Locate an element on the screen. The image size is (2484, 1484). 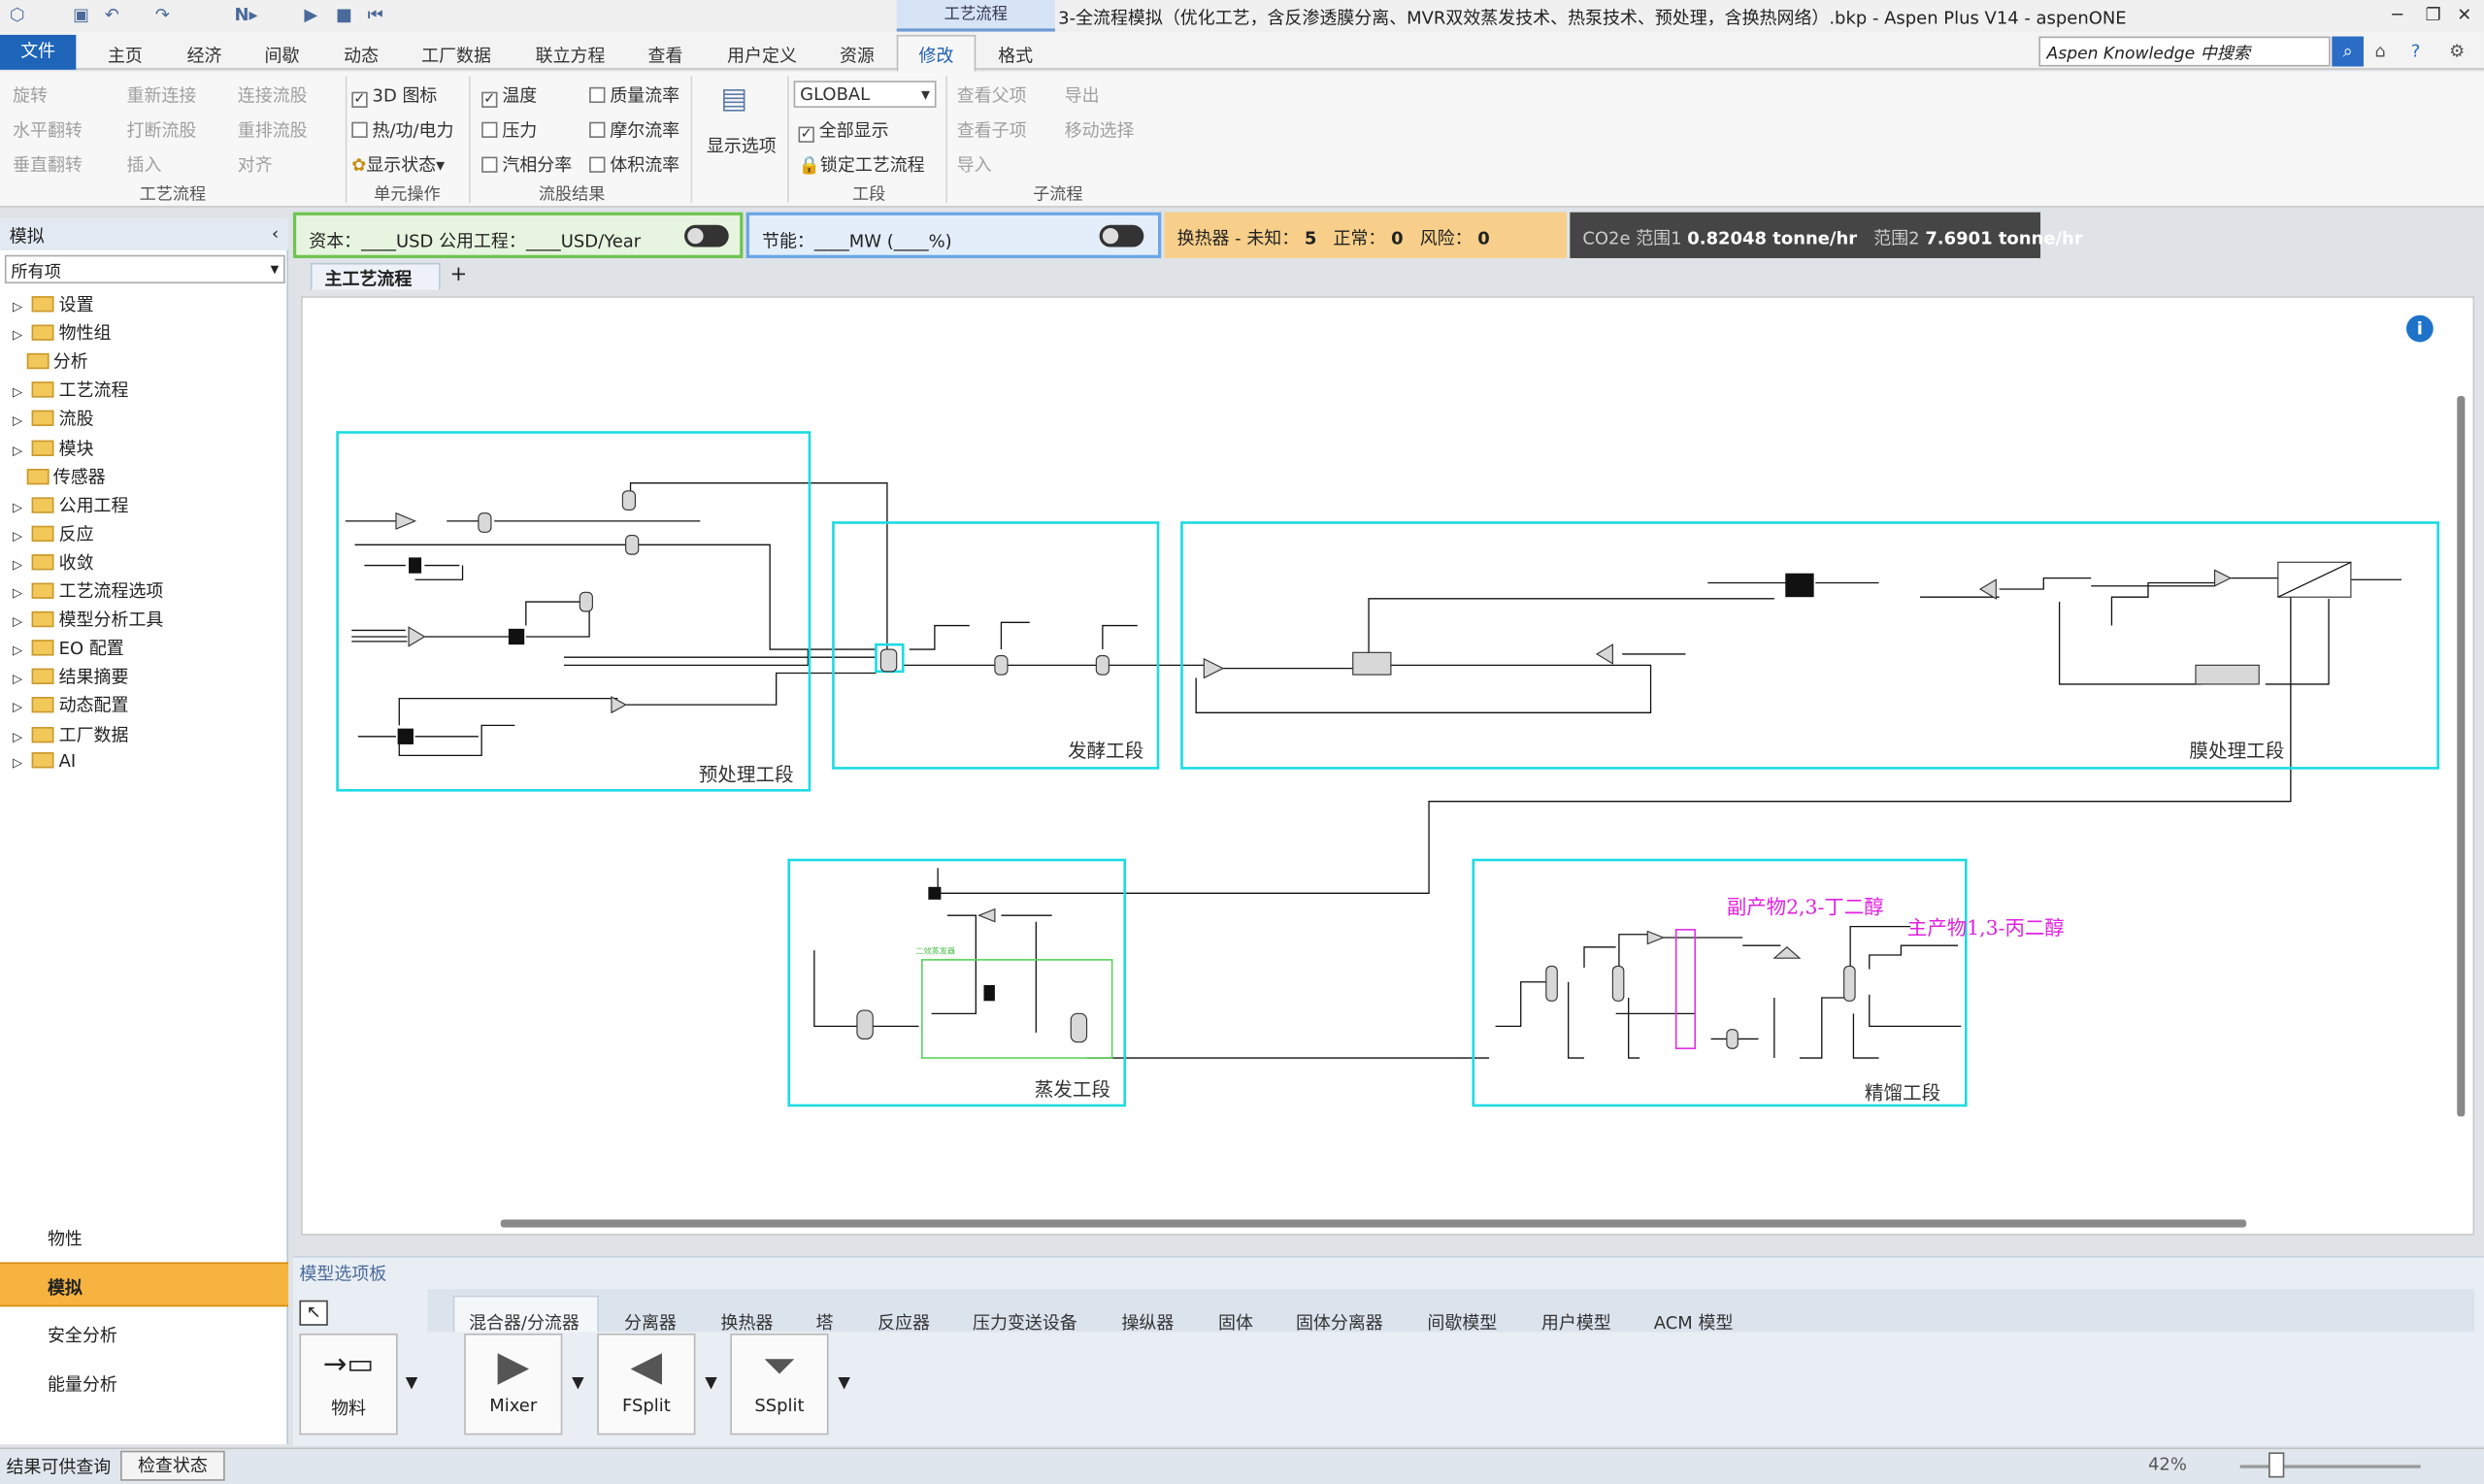
palette-tab-reactors: 反应器 is located at coordinates (904, 1322).